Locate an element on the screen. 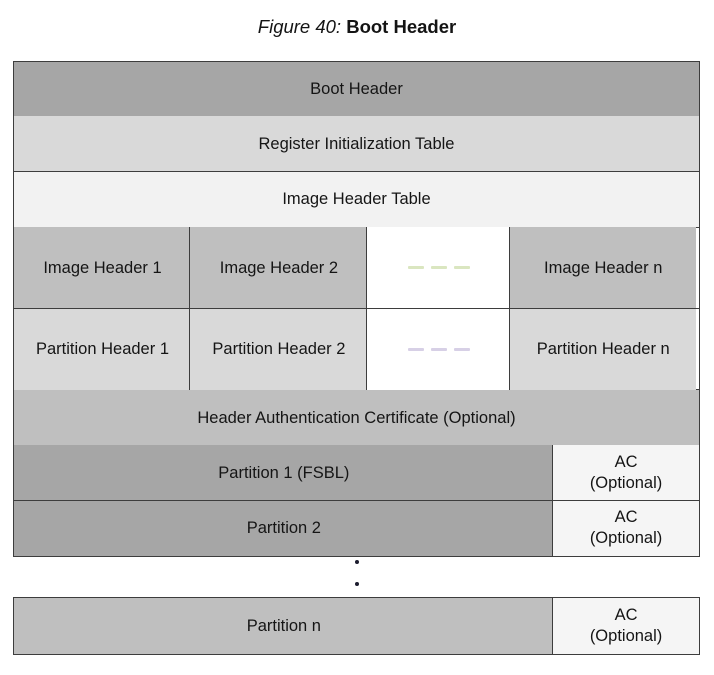  partition-1-ac-line2: (Optional) is located at coordinates (626, 482).